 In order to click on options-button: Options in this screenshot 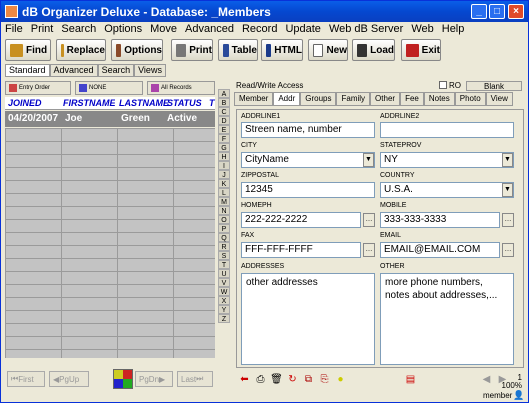, I will do `click(137, 50)`.